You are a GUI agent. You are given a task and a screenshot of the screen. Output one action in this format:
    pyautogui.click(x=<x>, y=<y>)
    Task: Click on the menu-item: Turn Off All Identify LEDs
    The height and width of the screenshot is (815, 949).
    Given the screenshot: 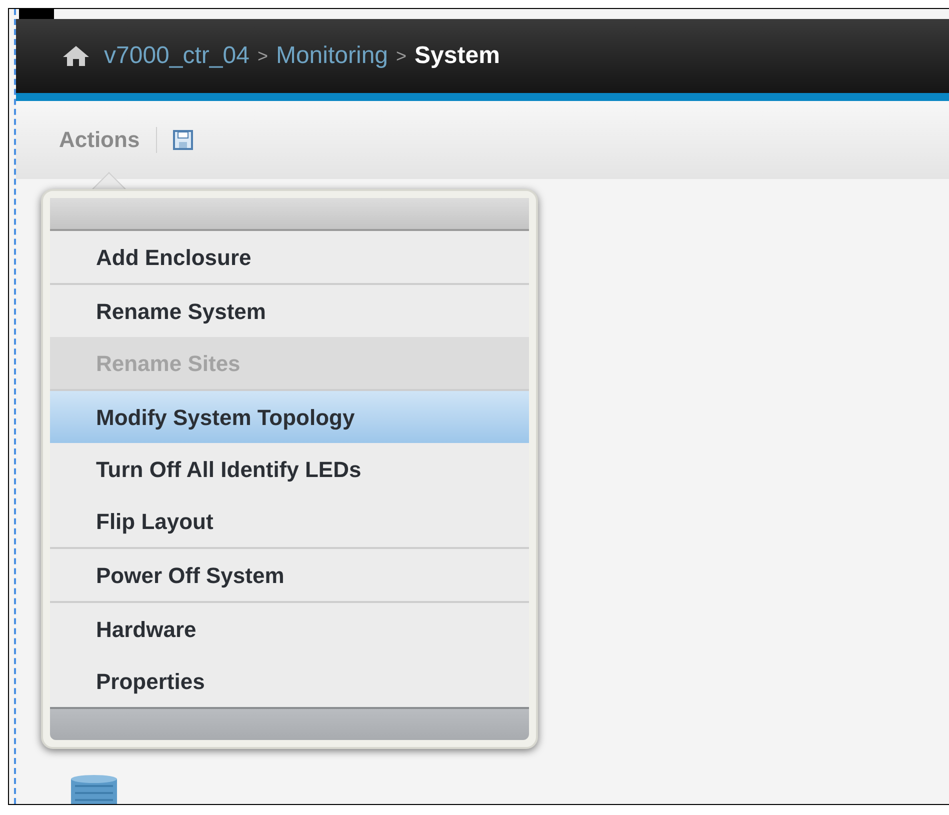 What is the action you would take?
    pyautogui.click(x=289, y=469)
    